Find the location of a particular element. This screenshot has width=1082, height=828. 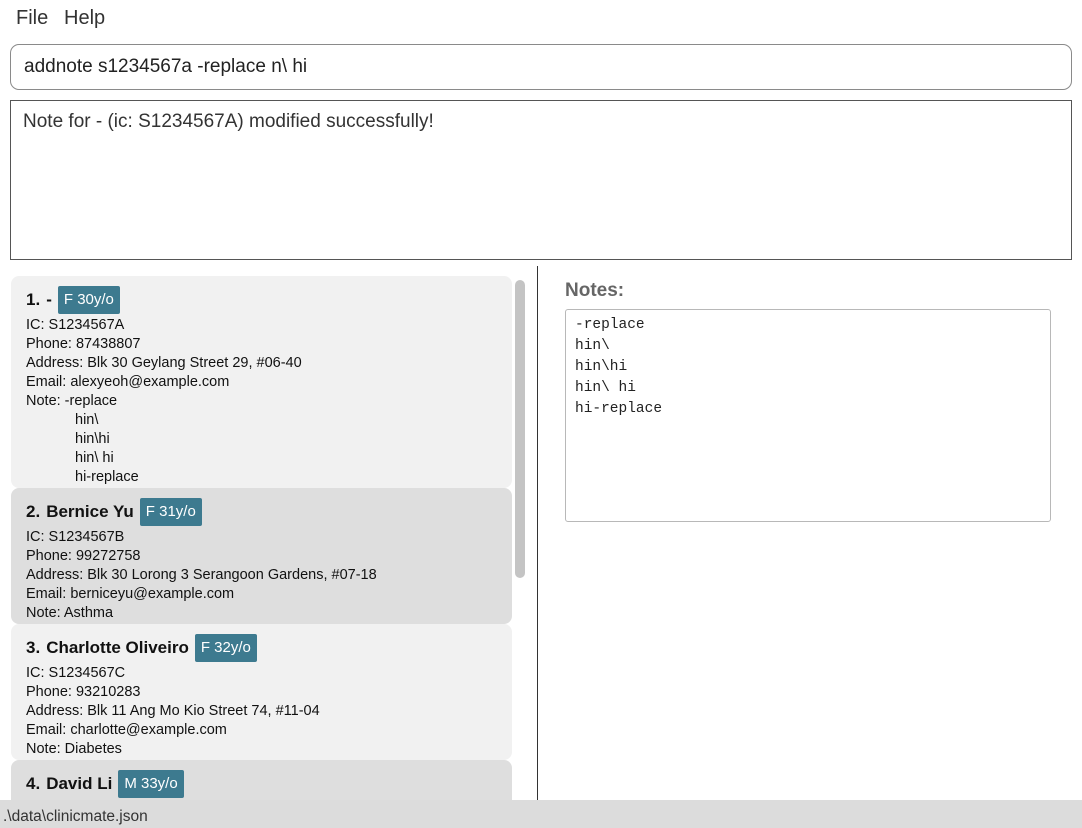

menu-help: Help is located at coordinates (84, 18).